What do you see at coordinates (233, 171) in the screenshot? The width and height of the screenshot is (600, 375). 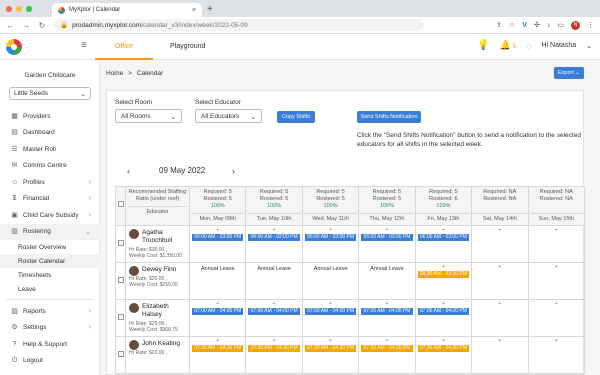 I see `next-week-icon: ›` at bounding box center [233, 171].